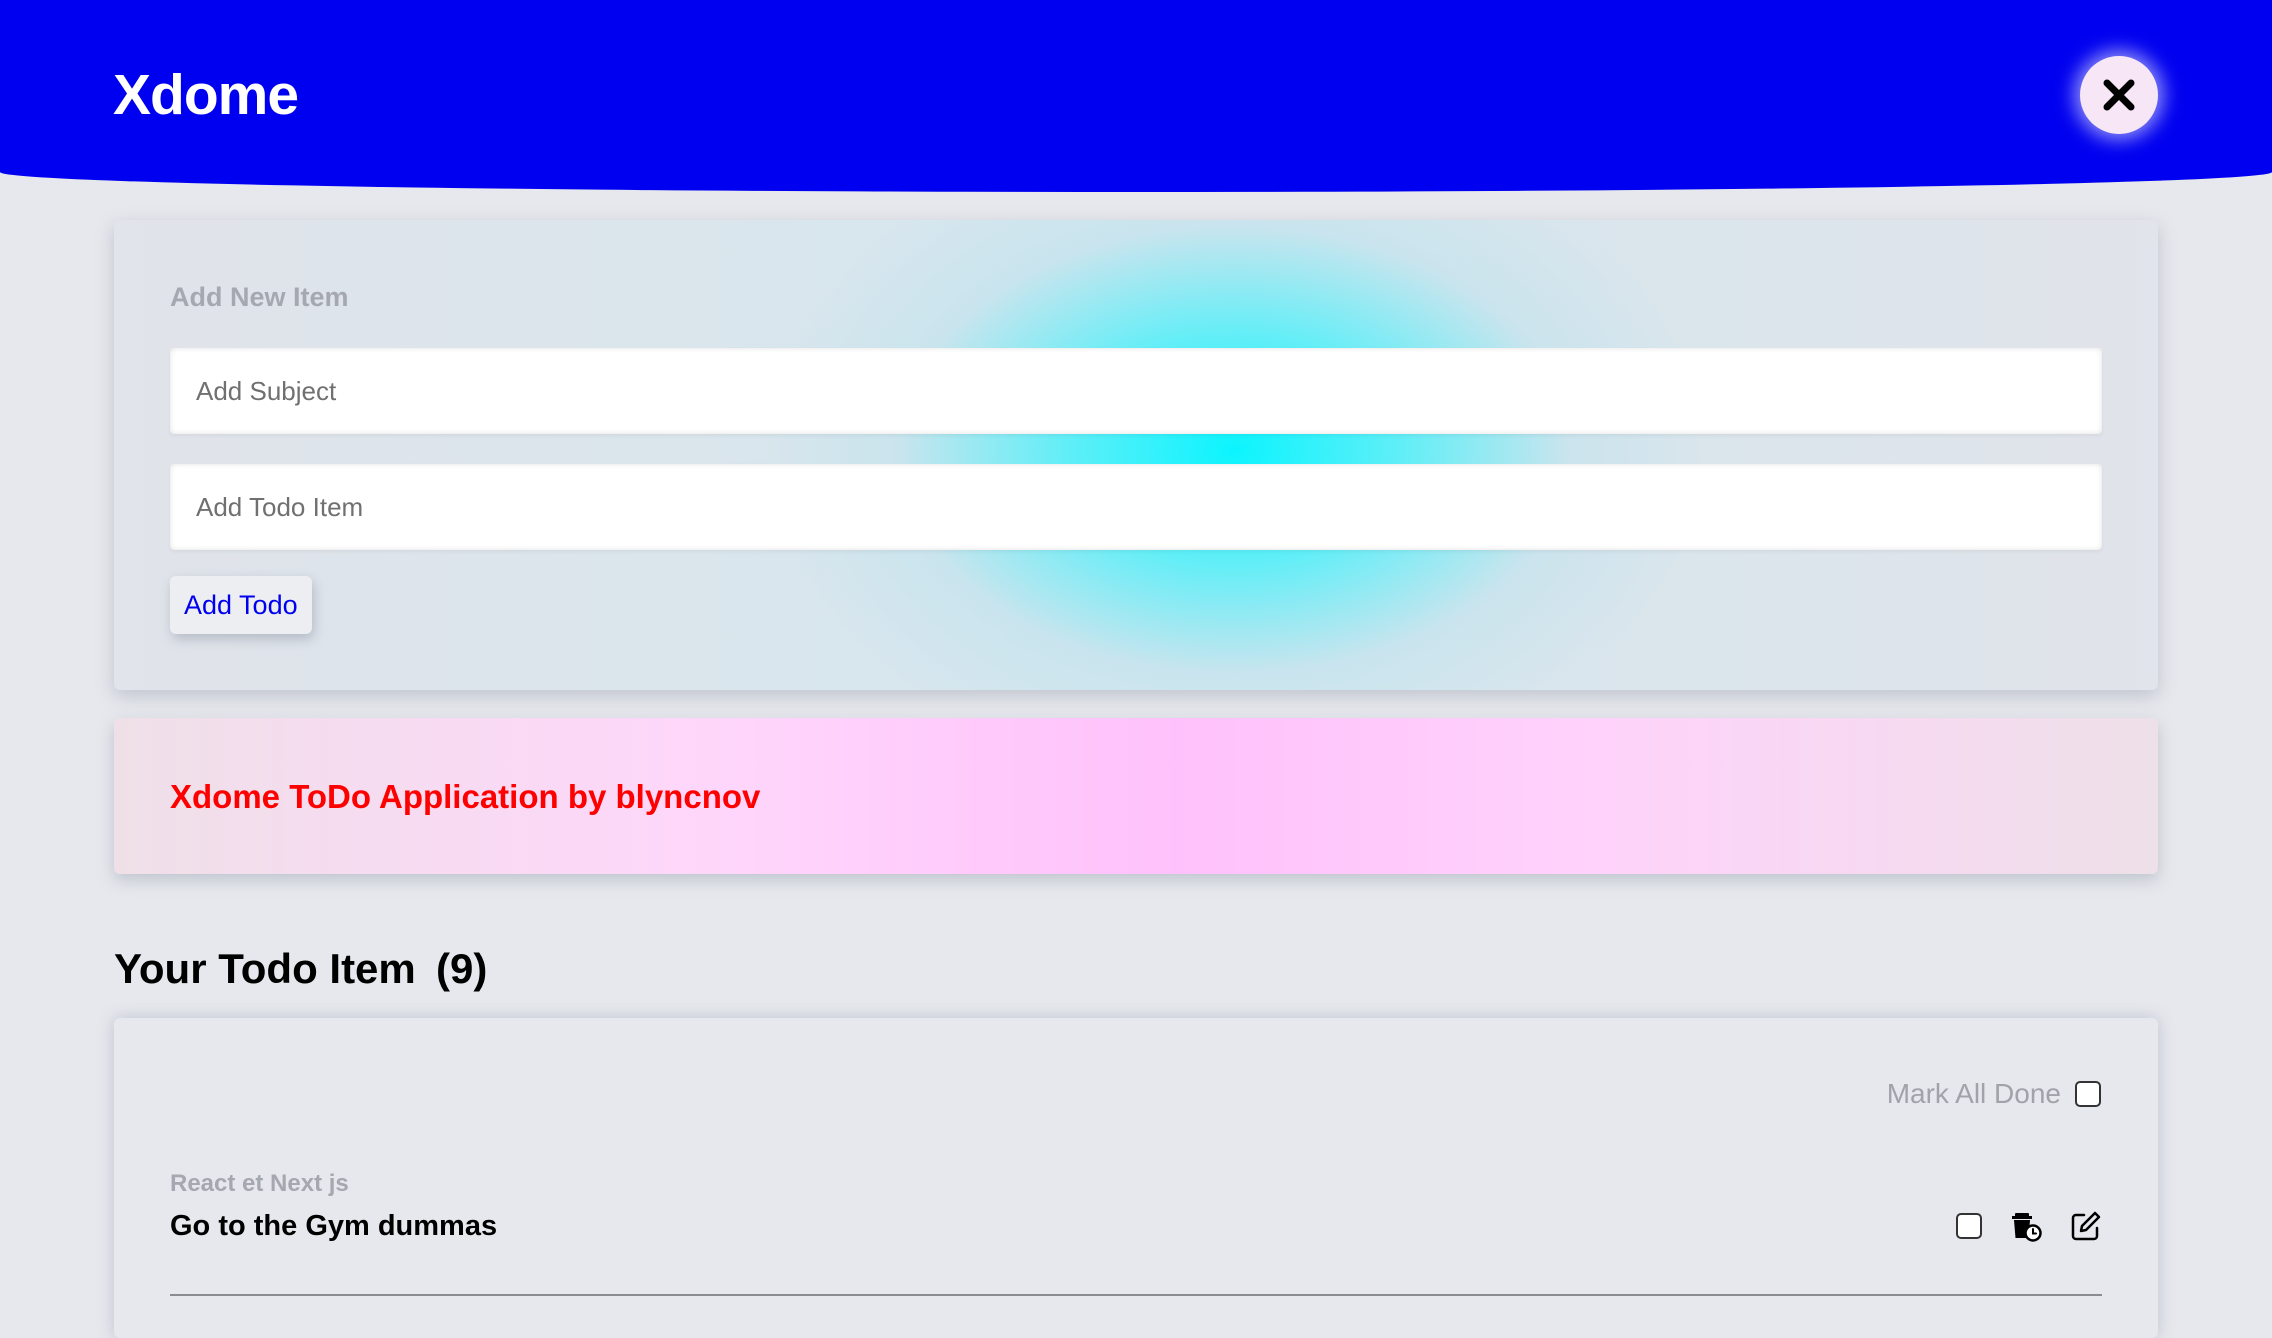 This screenshot has height=1338, width=2272. I want to click on mark-all-done-checkbox, so click(2088, 1094).